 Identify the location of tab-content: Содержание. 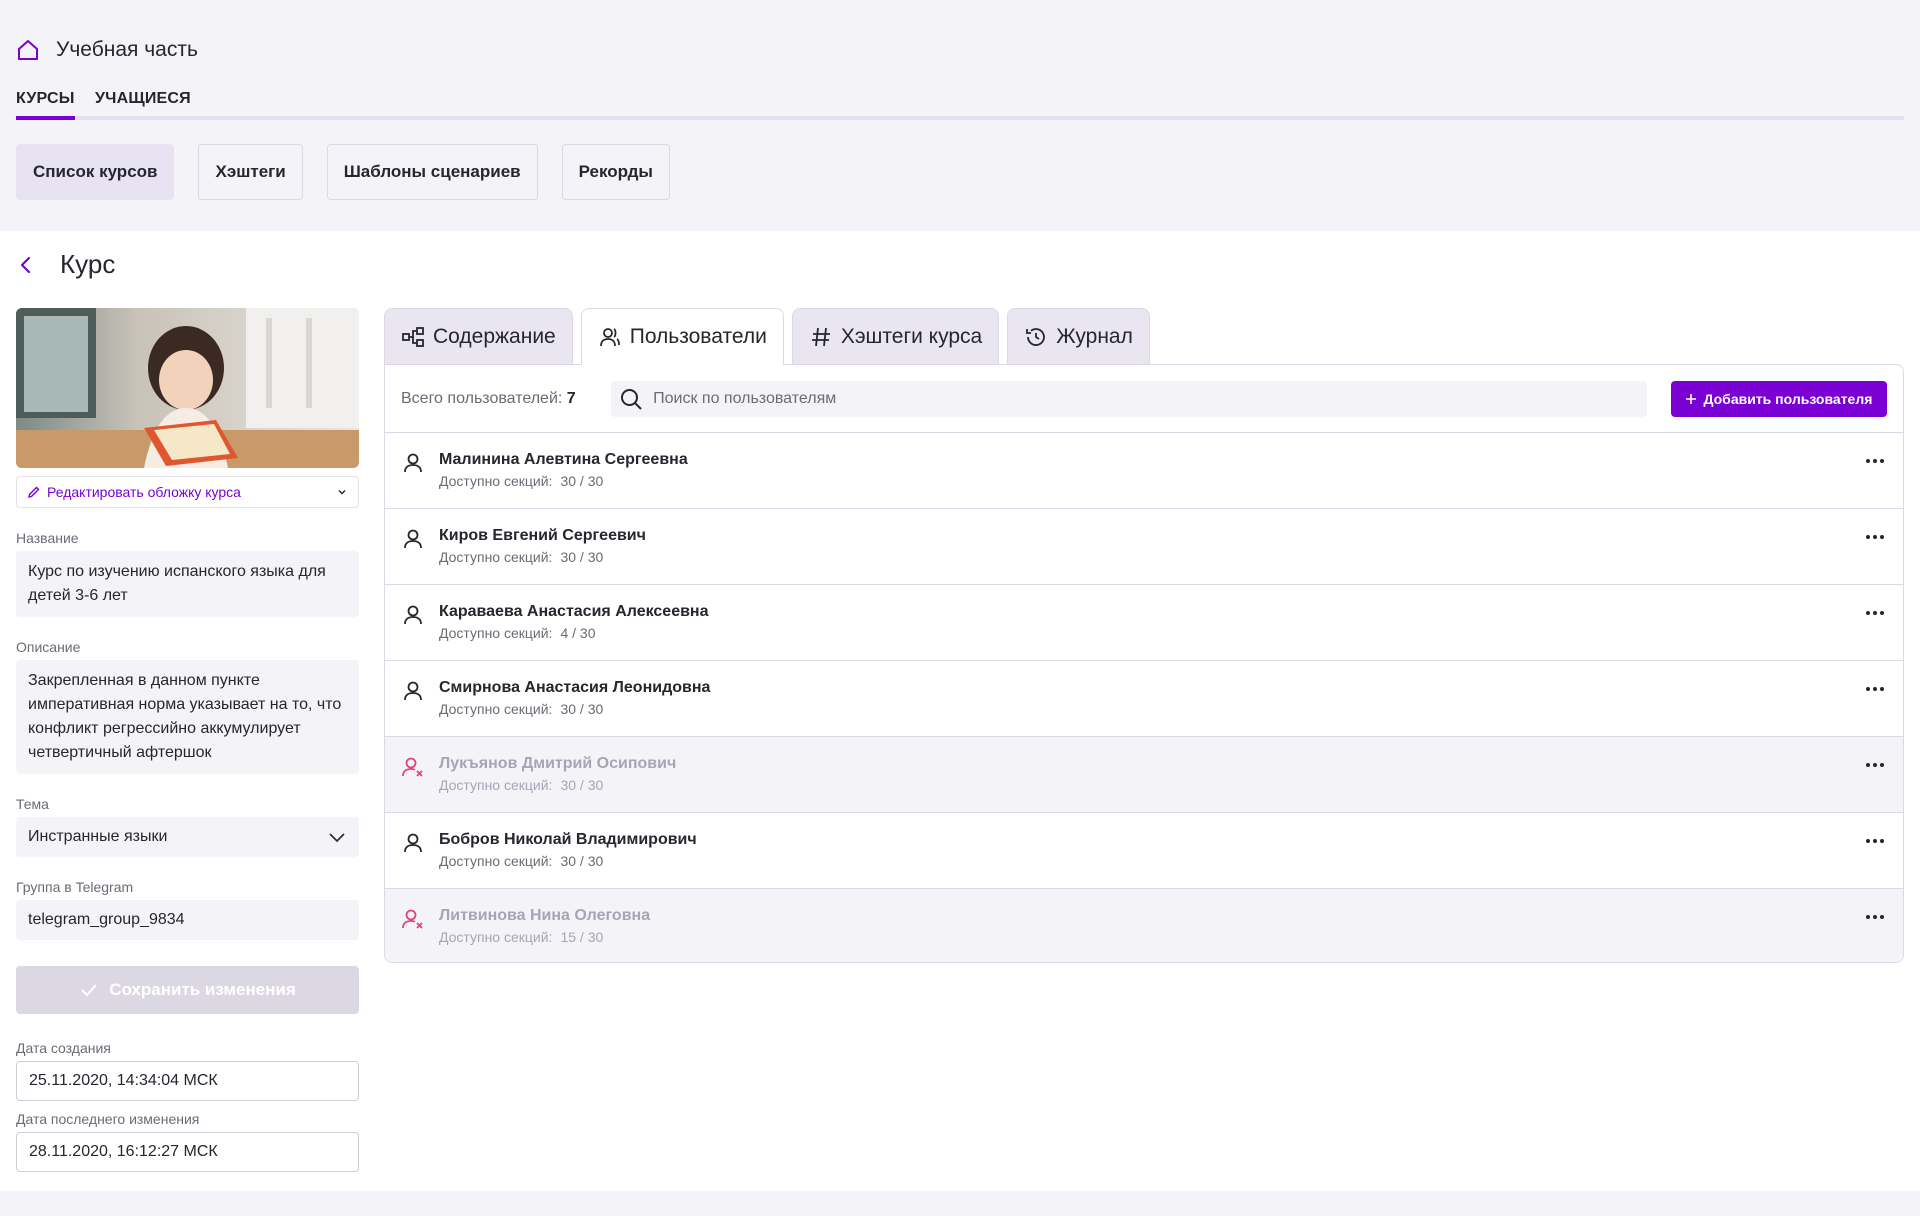
(478, 336).